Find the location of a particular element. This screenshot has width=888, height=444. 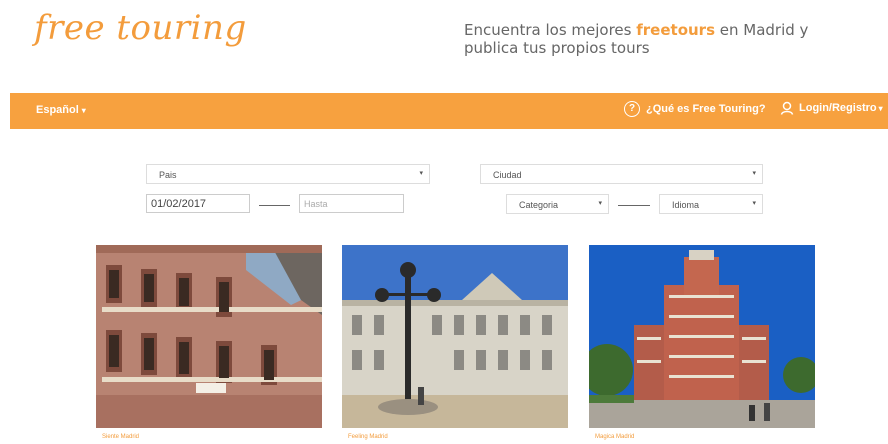

tour-title: Feeling Madrid is located at coordinates (368, 437).